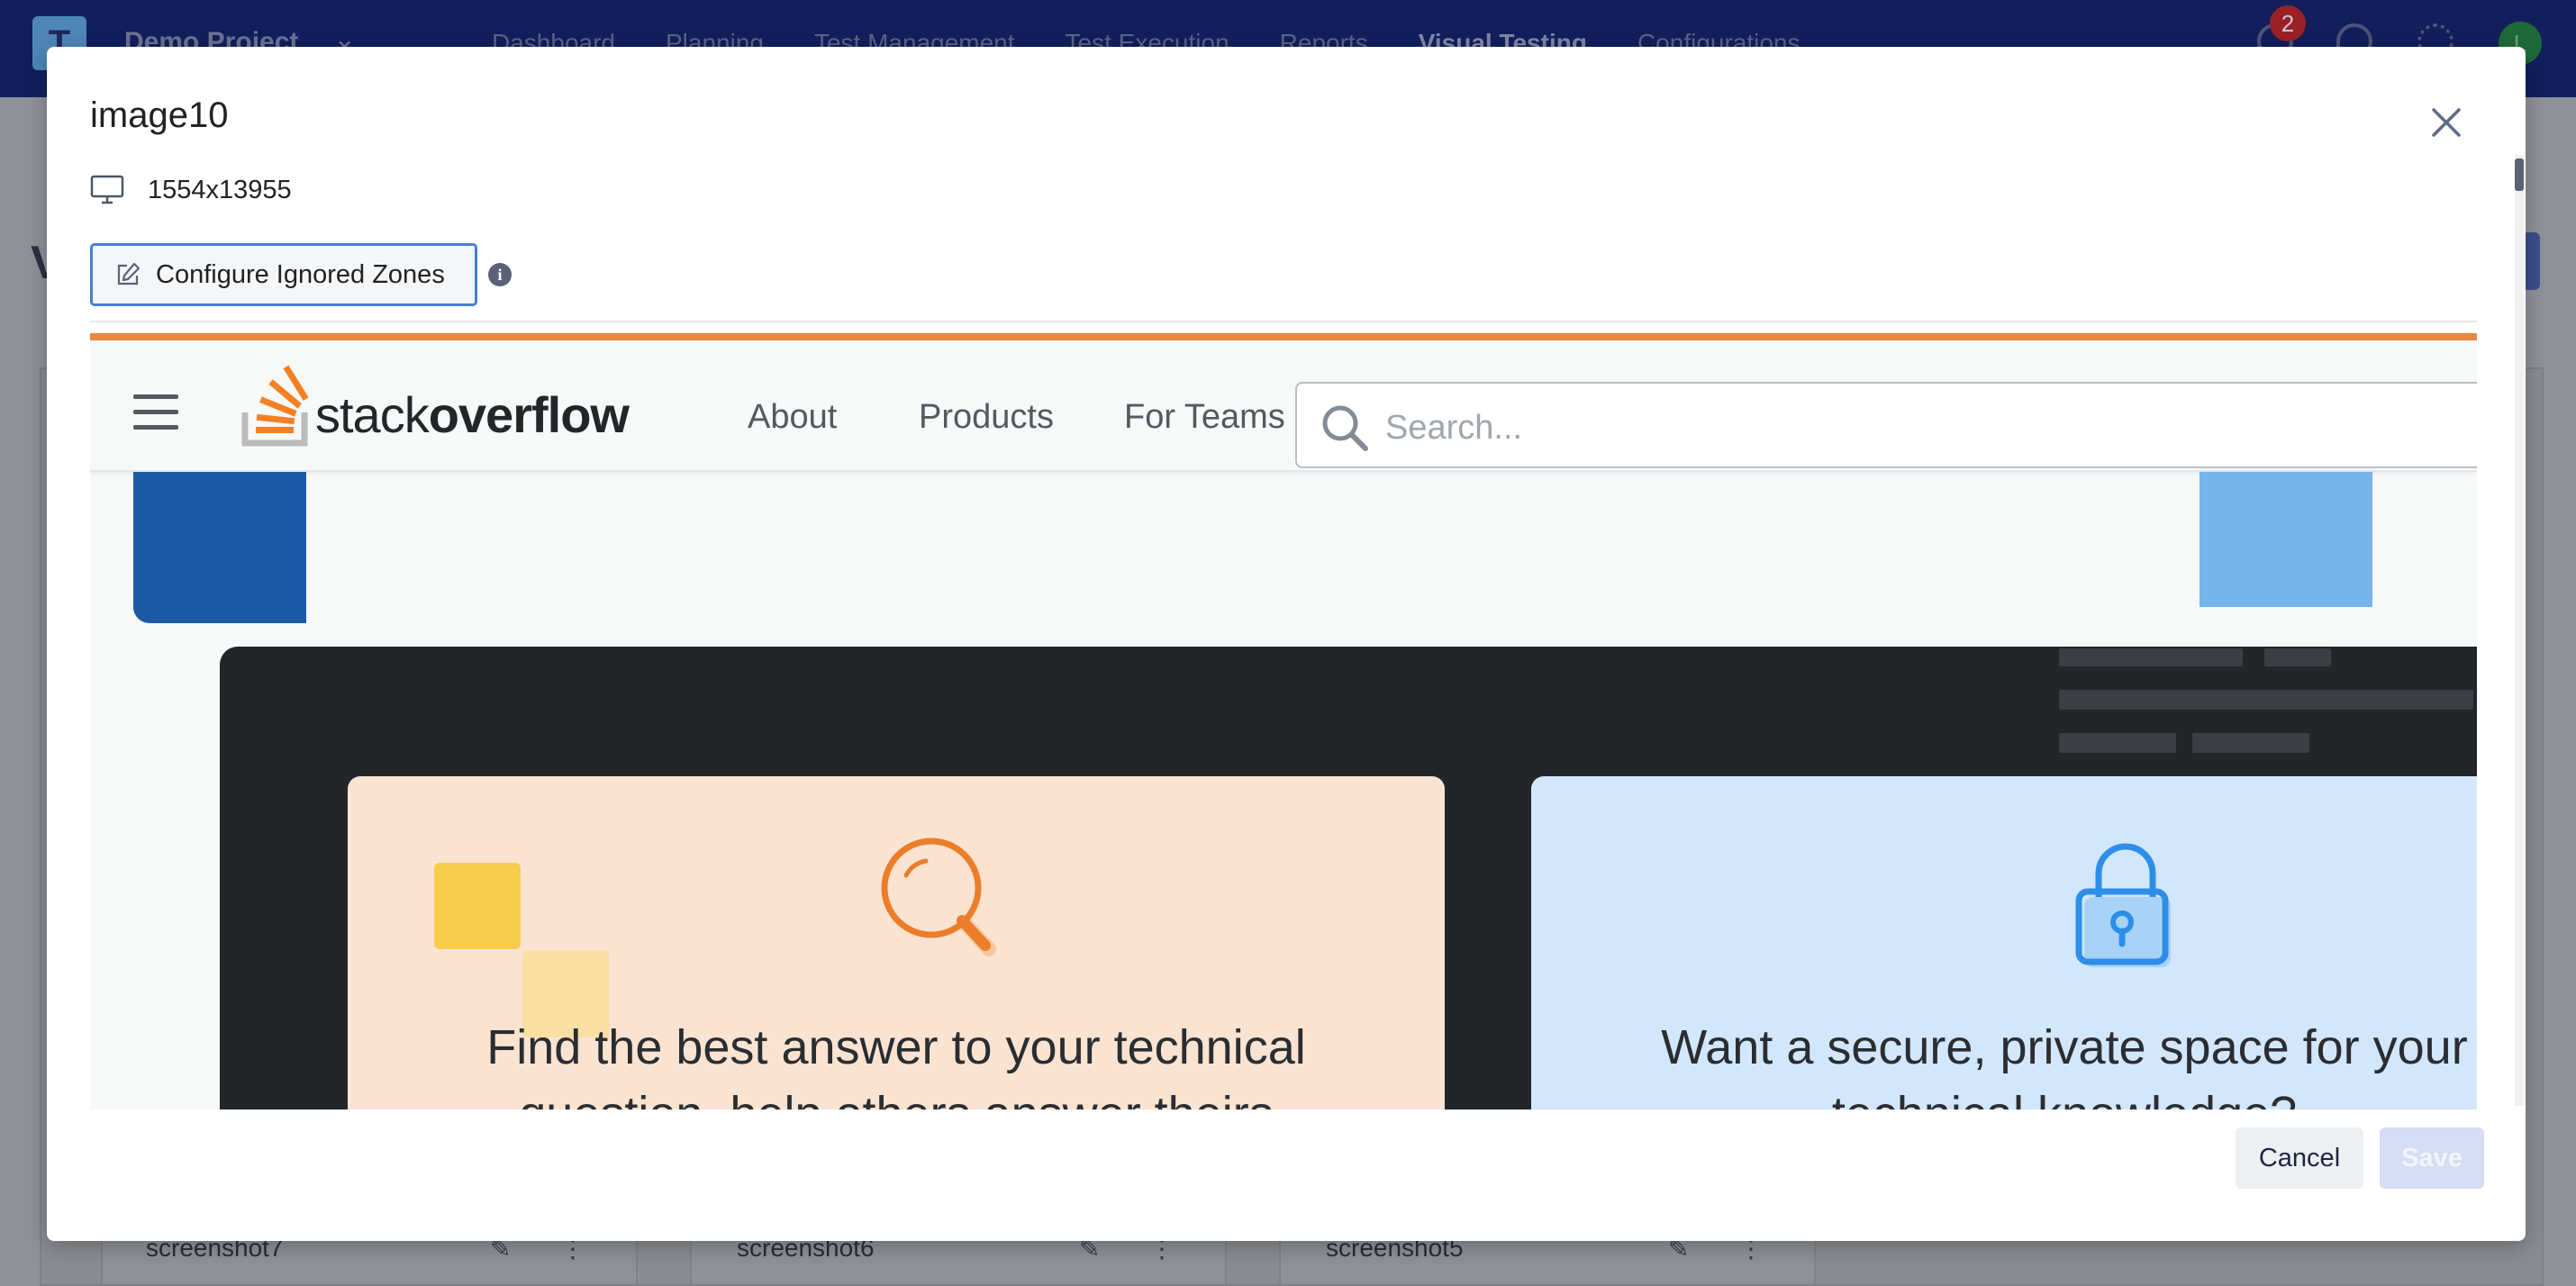  What do you see at coordinates (2288, 23) in the screenshot?
I see `notification-badge: 2` at bounding box center [2288, 23].